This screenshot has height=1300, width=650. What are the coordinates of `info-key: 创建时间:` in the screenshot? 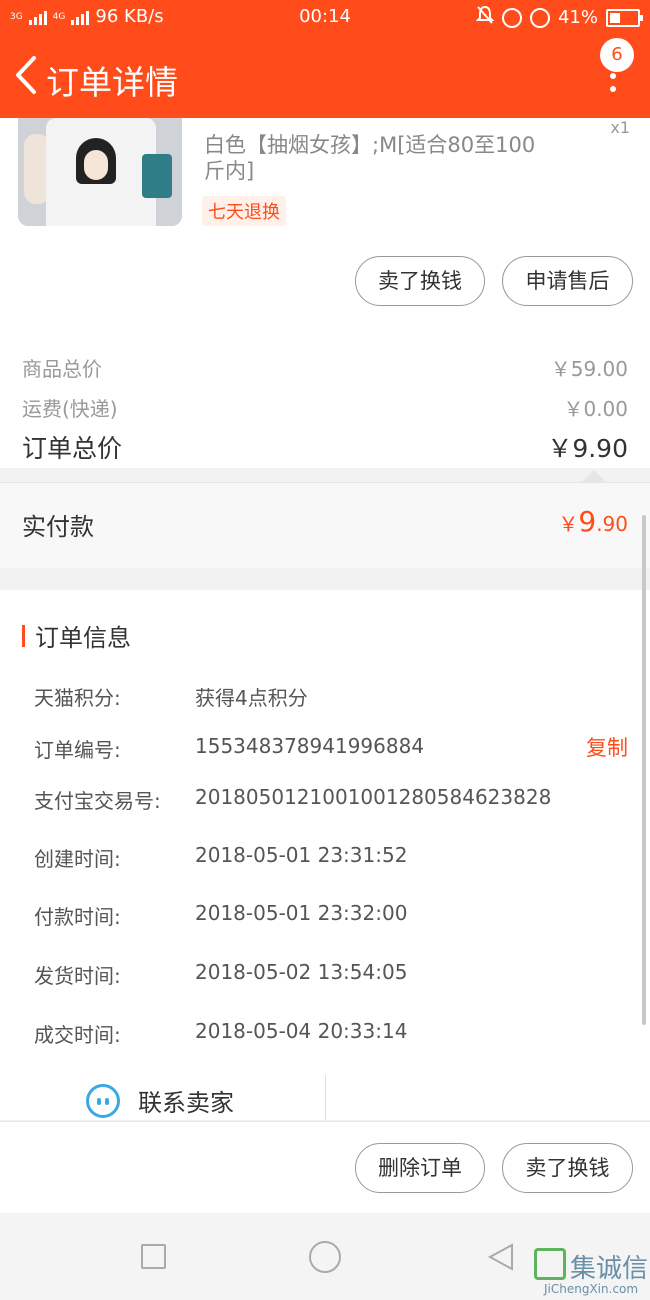 It's located at (77, 859).